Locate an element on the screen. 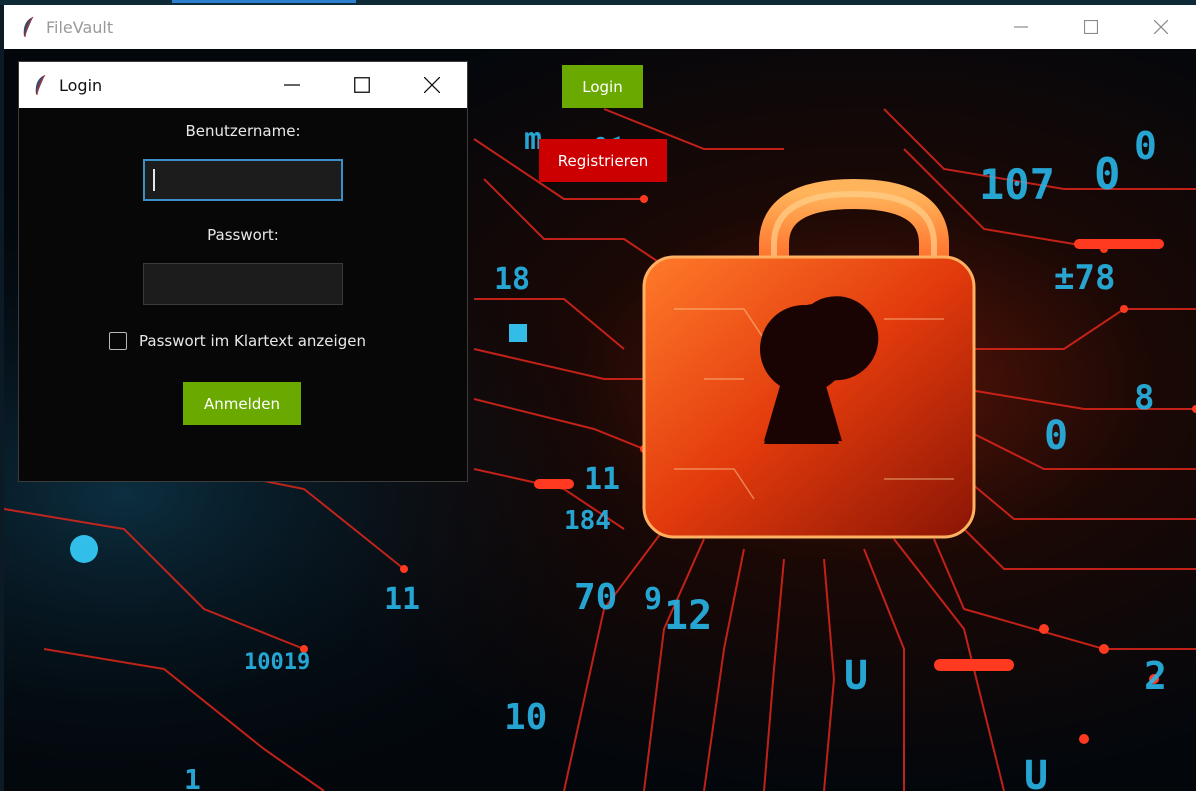  register-button: Registrieren is located at coordinates (603, 160).